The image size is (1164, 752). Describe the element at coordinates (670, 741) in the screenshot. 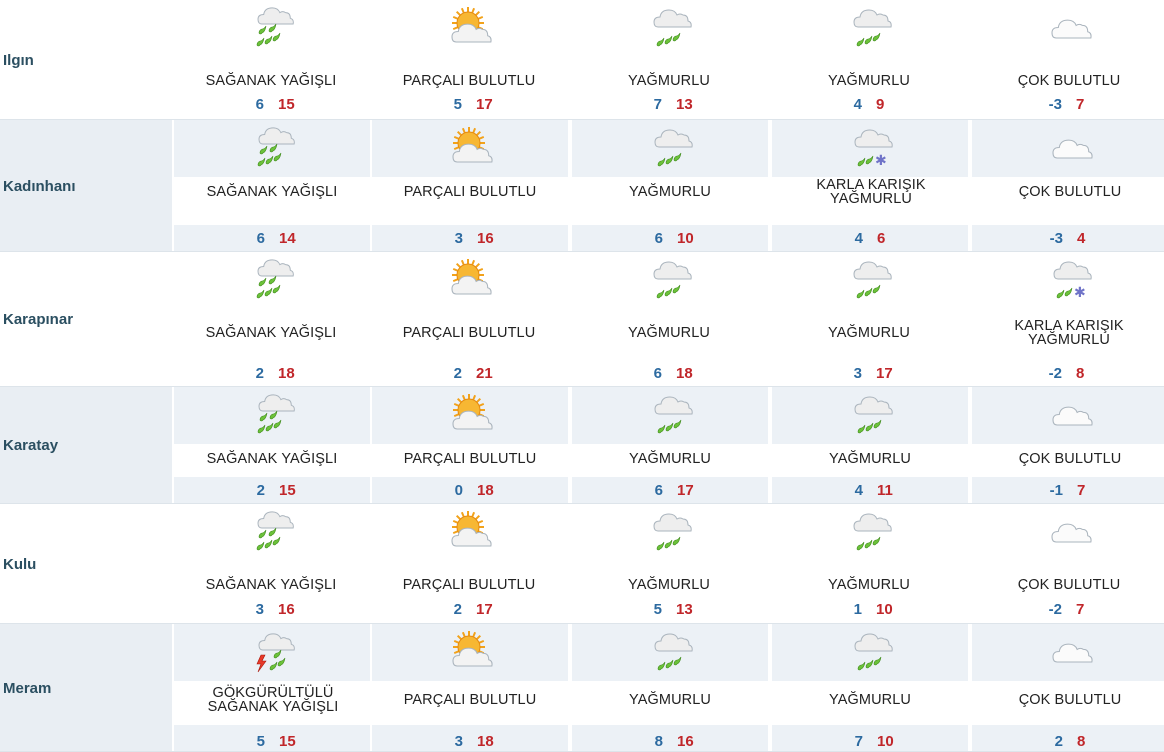

I see `temperature-range: 8 16` at that location.